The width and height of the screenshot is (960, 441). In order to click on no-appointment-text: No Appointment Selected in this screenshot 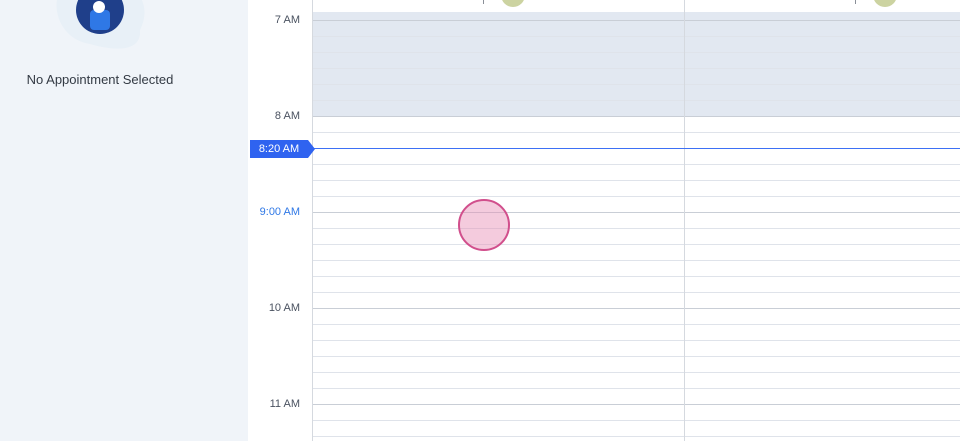, I will do `click(100, 79)`.